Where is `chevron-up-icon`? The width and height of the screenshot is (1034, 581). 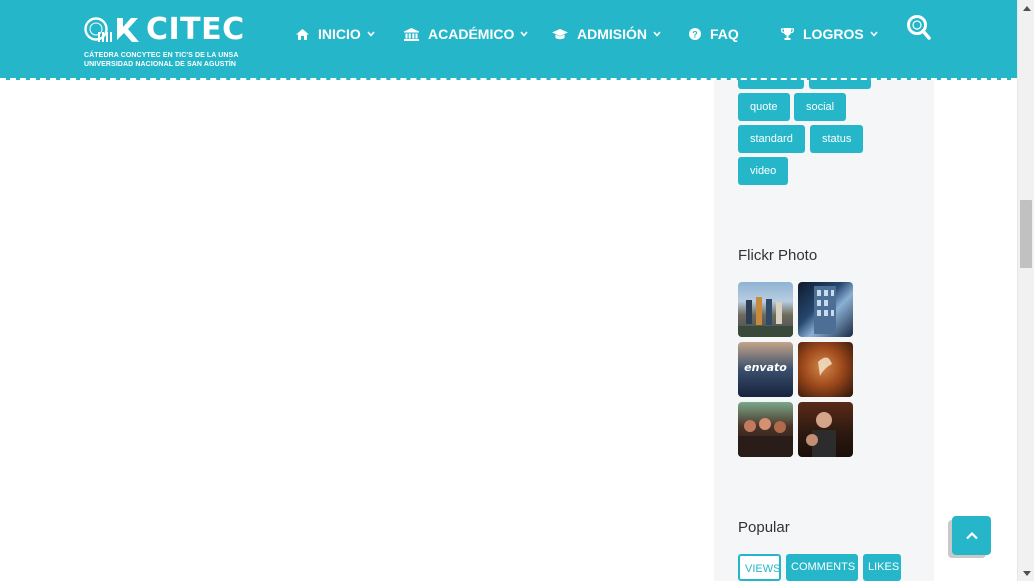
chevron-up-icon is located at coordinates (971, 535).